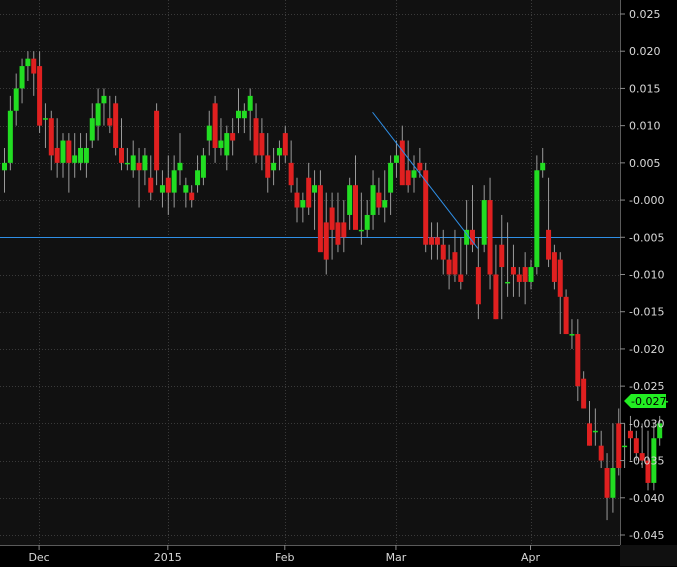  What do you see at coordinates (646, 237) in the screenshot?
I see `y-tick-label: -0.005` at bounding box center [646, 237].